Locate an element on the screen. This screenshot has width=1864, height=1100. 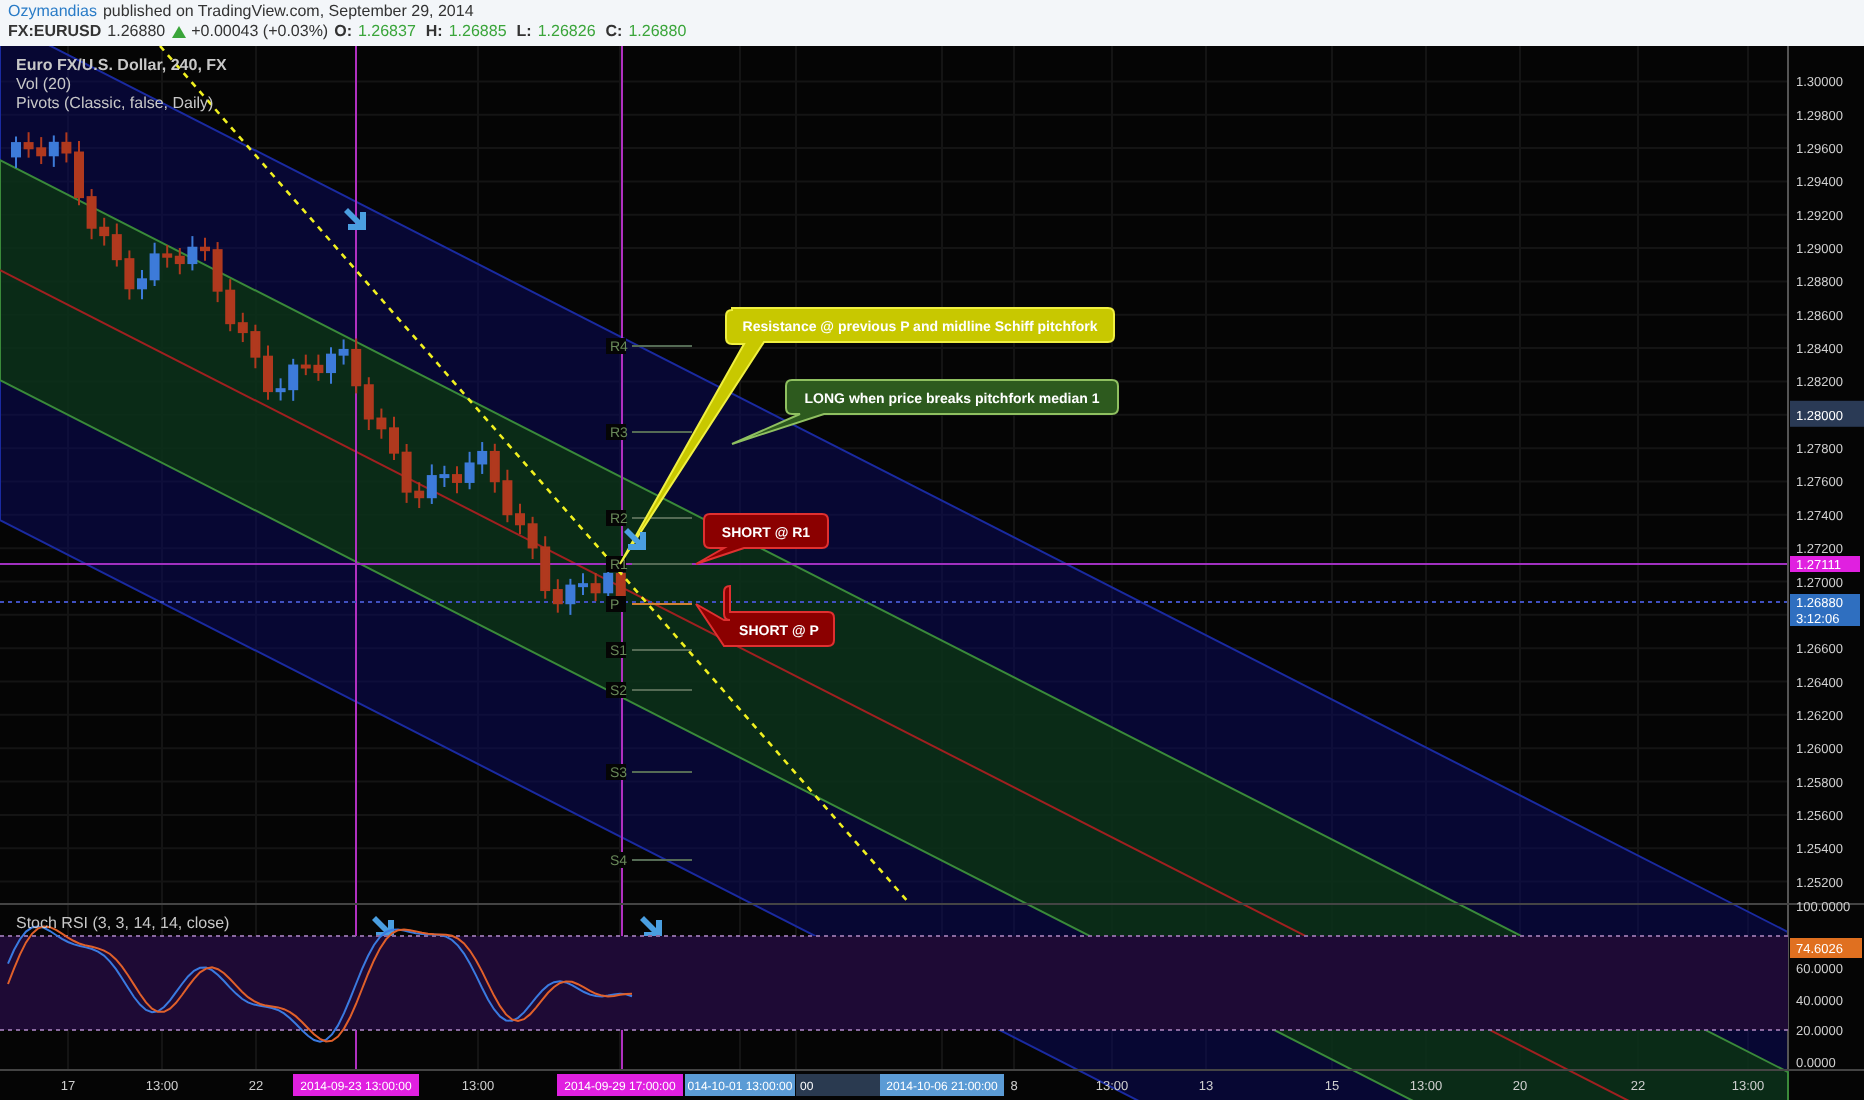
price-value: 1.26880 is located at coordinates (136, 32).